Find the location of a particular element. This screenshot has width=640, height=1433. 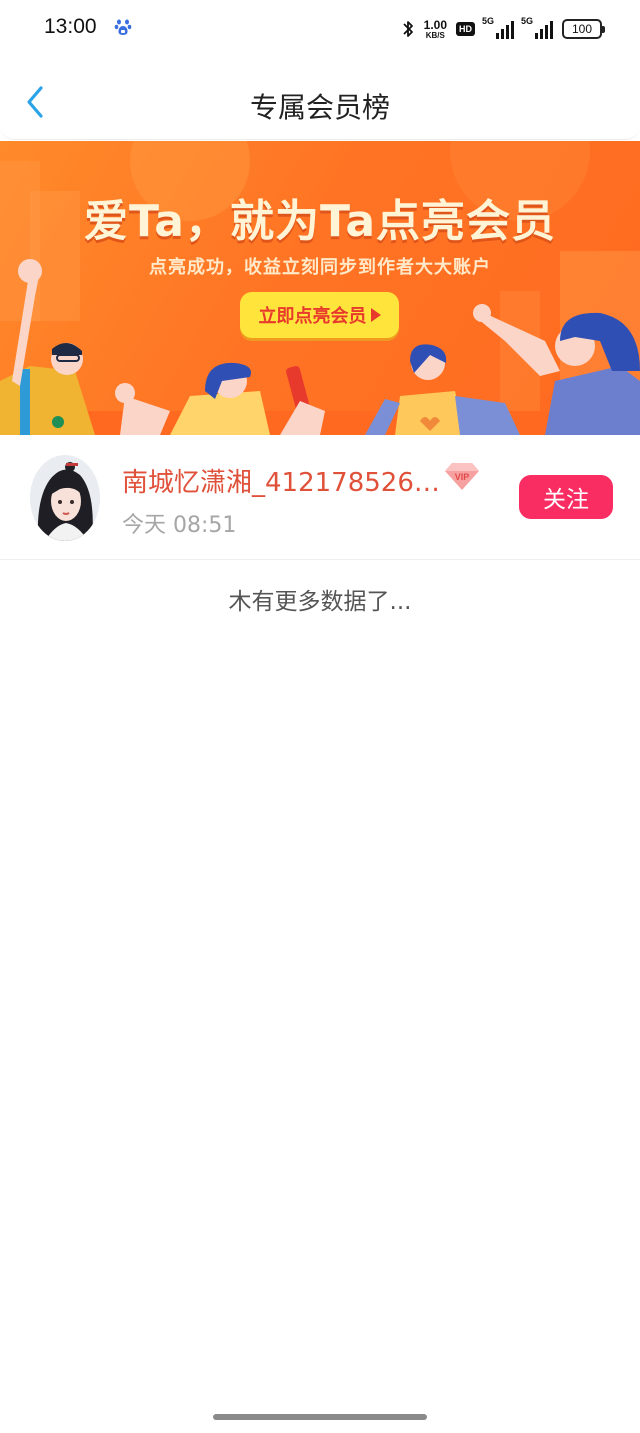

vip-badge-label: VIP is located at coordinates (462, 477).